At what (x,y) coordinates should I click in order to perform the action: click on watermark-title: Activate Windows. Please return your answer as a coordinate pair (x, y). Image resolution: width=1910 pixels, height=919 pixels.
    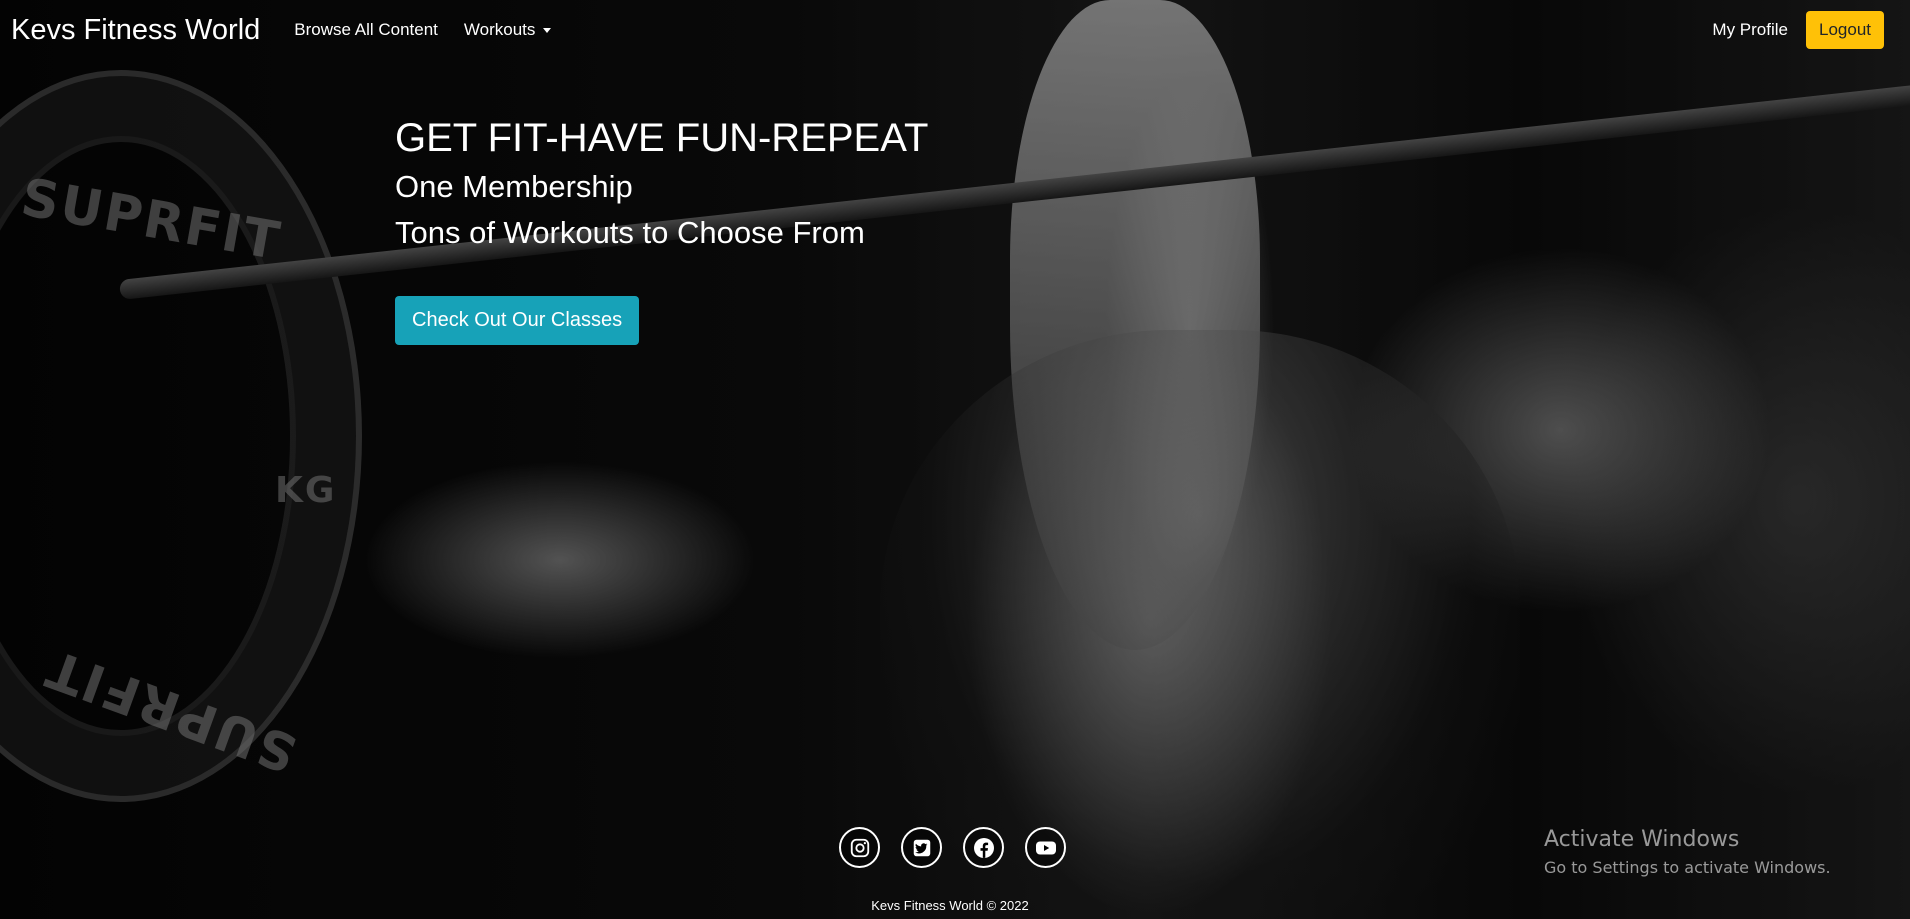
    Looking at the image, I should click on (1642, 839).